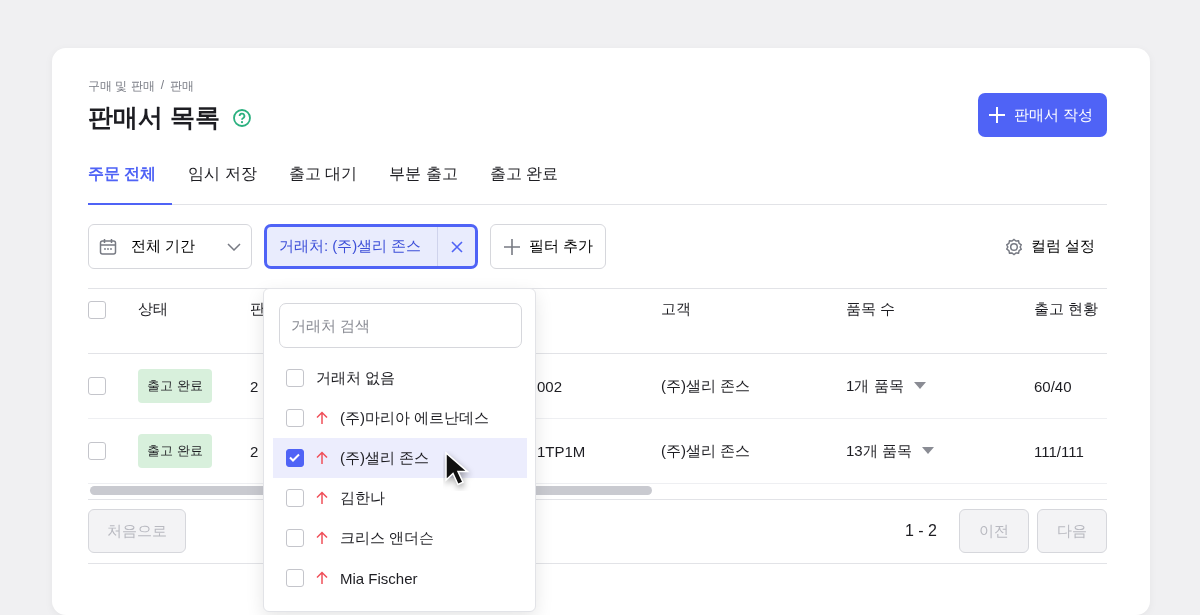  Describe the element at coordinates (875, 386) in the screenshot. I see `table-cell: 1개 품목` at that location.